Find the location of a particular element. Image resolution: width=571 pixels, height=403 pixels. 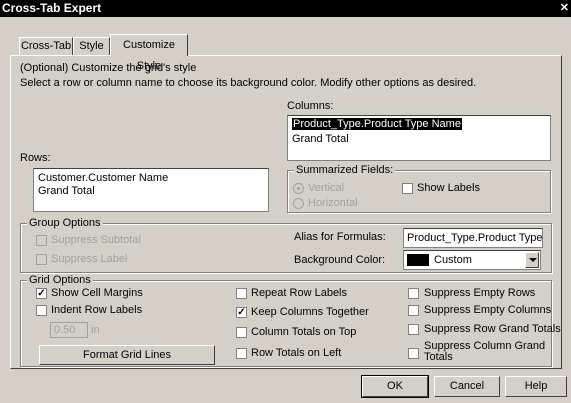

ok-button: OK is located at coordinates (395, 386).